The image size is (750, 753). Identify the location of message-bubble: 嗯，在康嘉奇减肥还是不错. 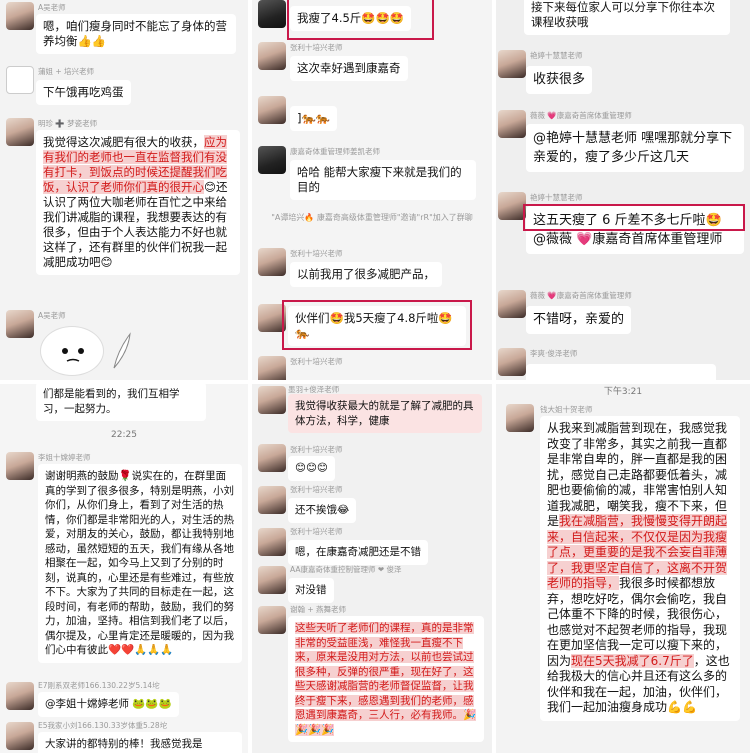
(358, 552).